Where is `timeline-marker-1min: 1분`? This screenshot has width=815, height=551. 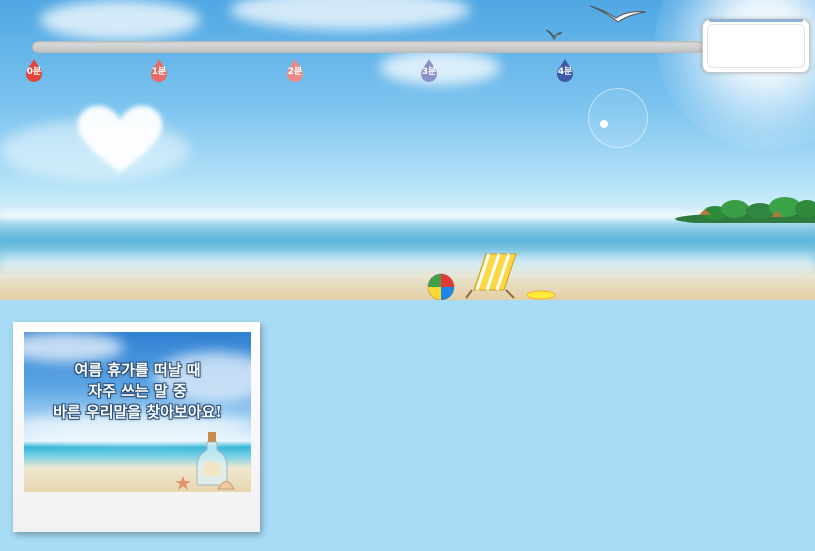
timeline-marker-1min: 1분 is located at coordinates (159, 70).